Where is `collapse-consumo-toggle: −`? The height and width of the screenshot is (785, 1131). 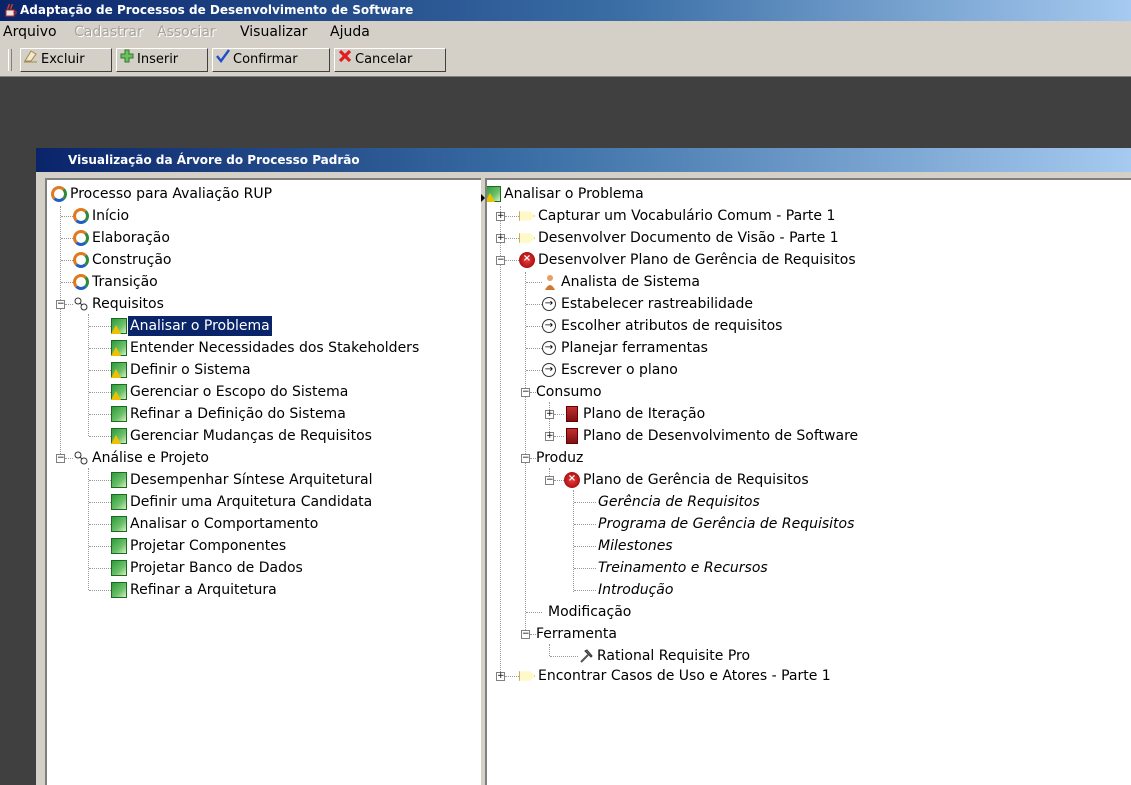 collapse-consumo-toggle: − is located at coordinates (525, 392).